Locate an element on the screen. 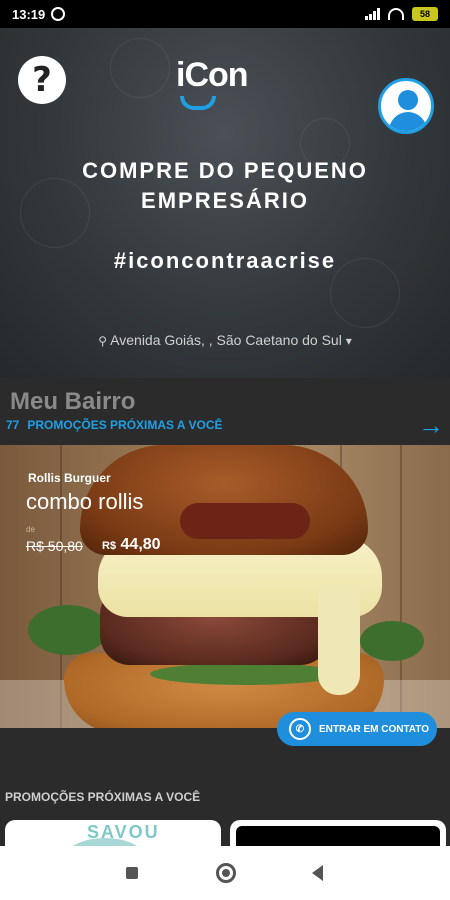  back-button is located at coordinates (317, 873).